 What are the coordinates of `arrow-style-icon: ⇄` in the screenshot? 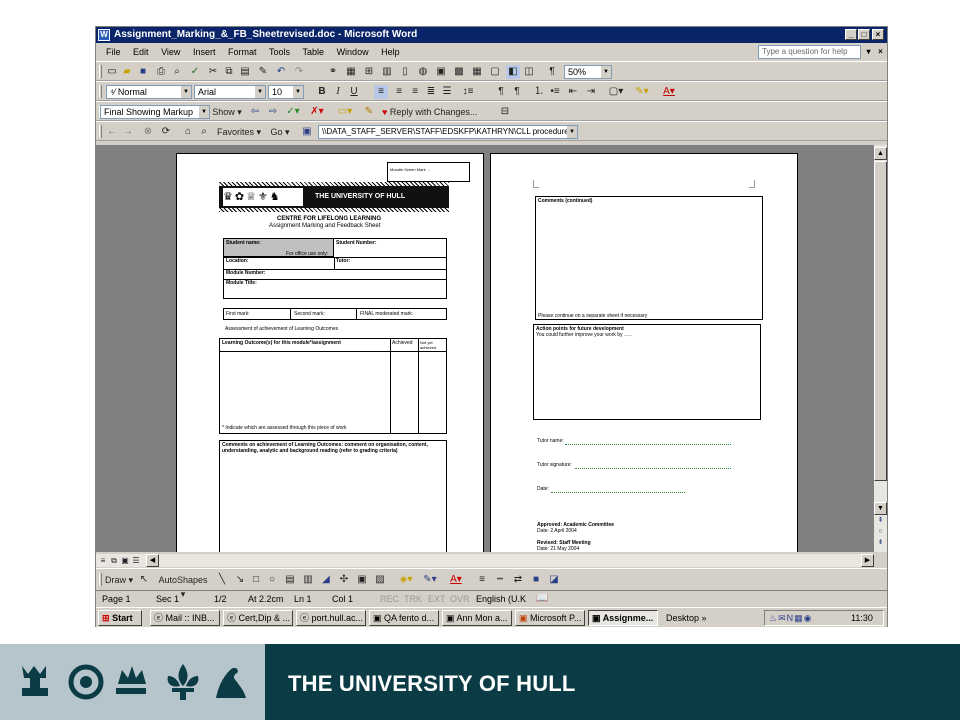 It's located at (518, 580).